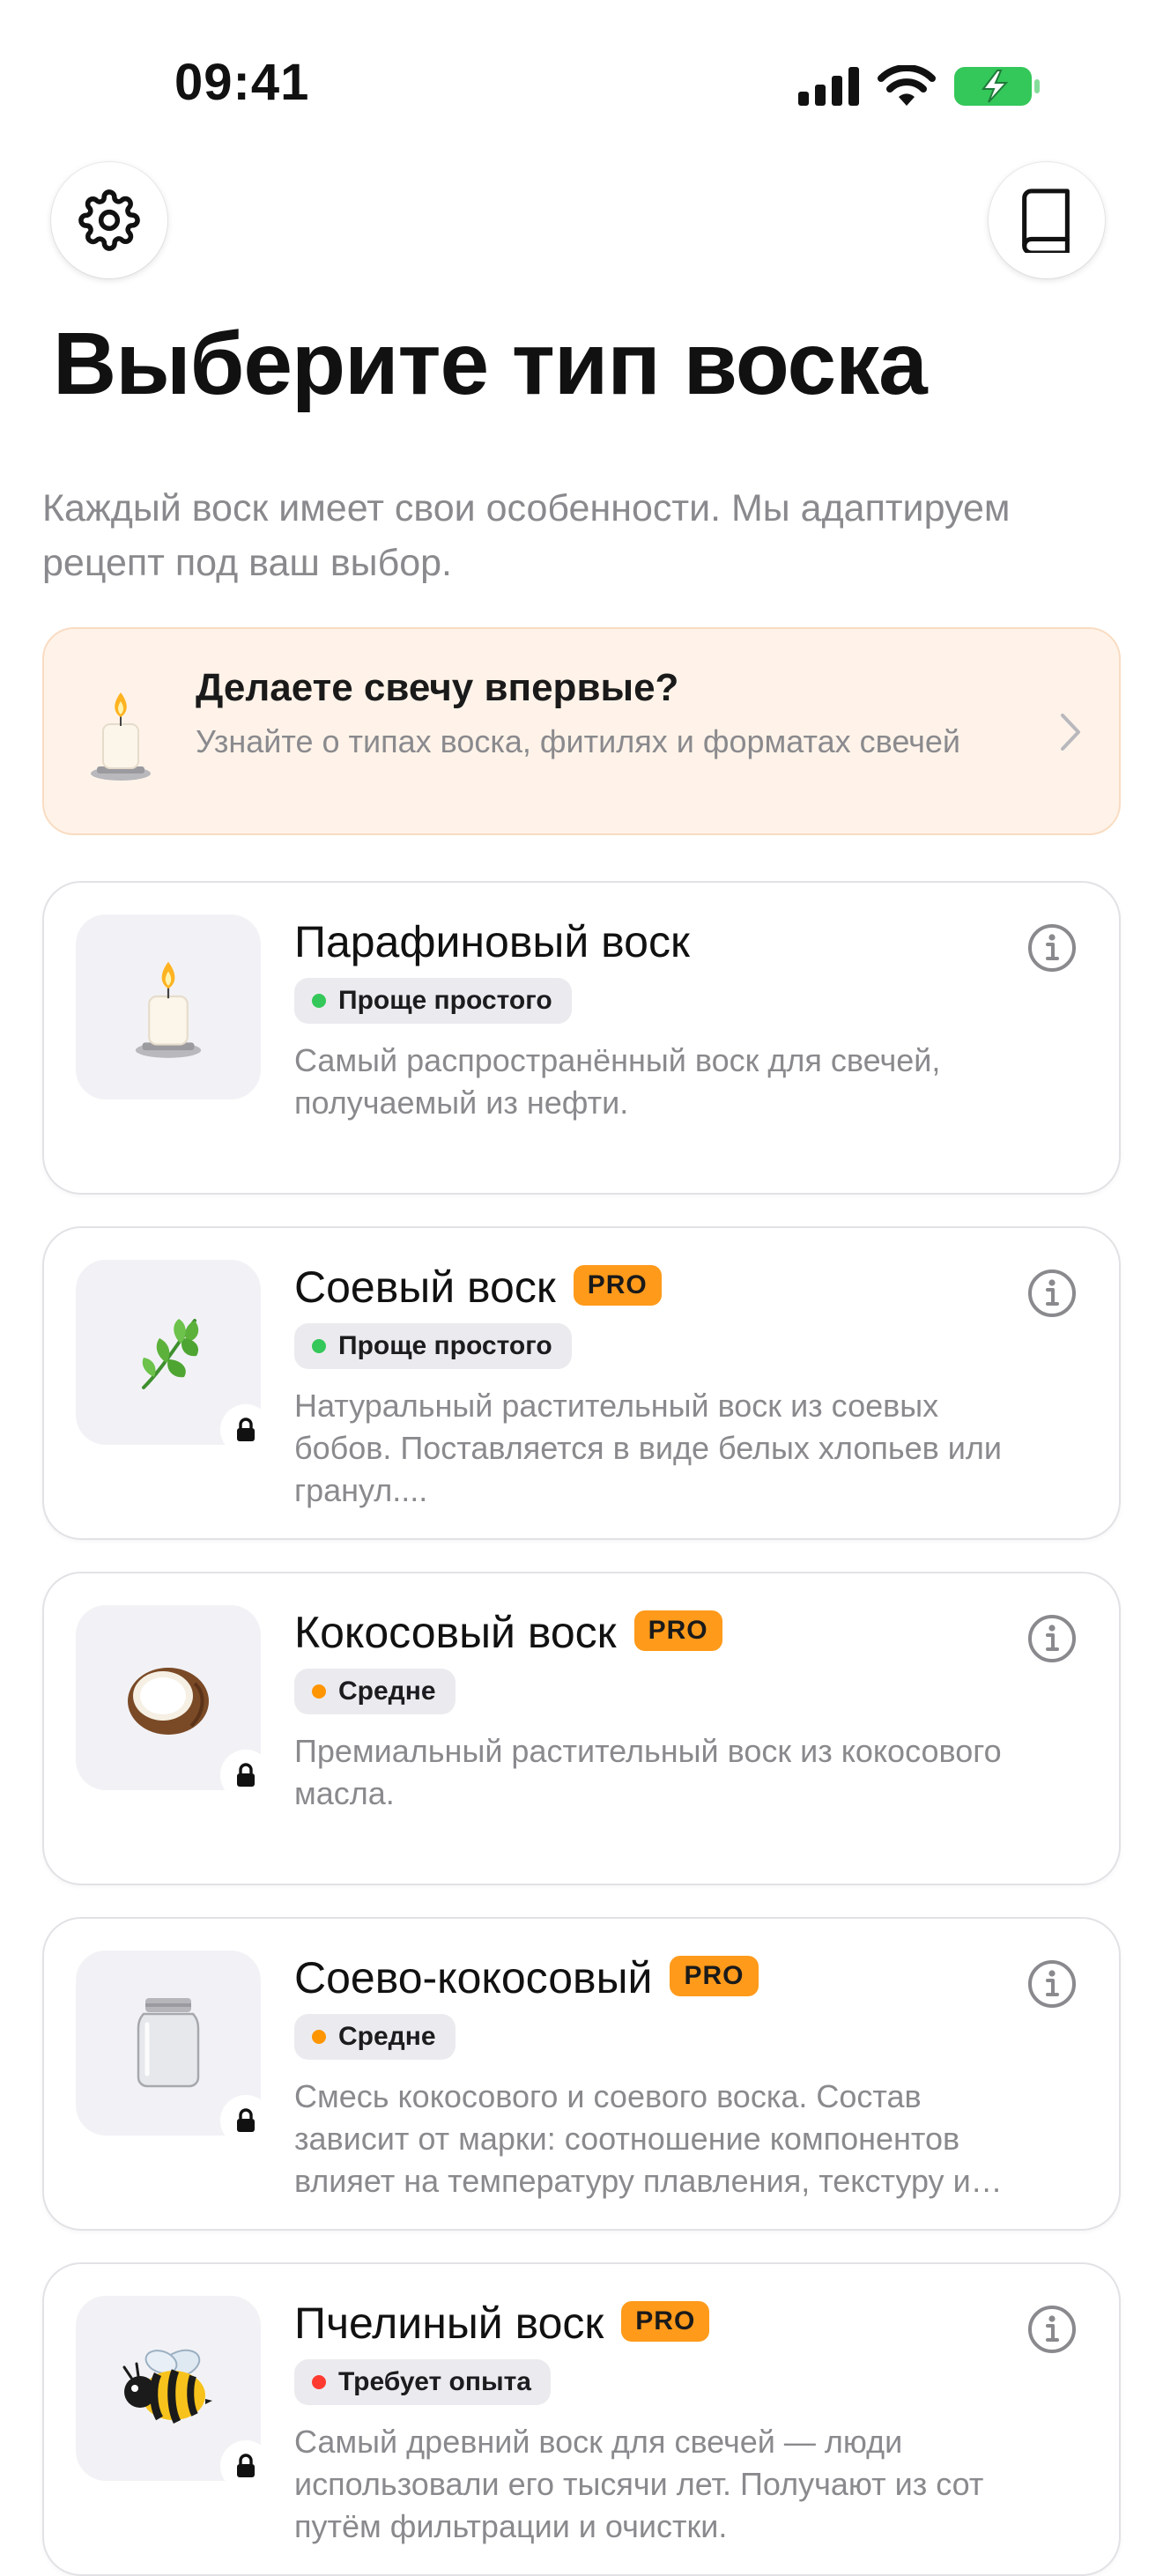 This screenshot has width=1163, height=2576. What do you see at coordinates (581, 83) in the screenshot?
I see `status-bar: 09:41` at bounding box center [581, 83].